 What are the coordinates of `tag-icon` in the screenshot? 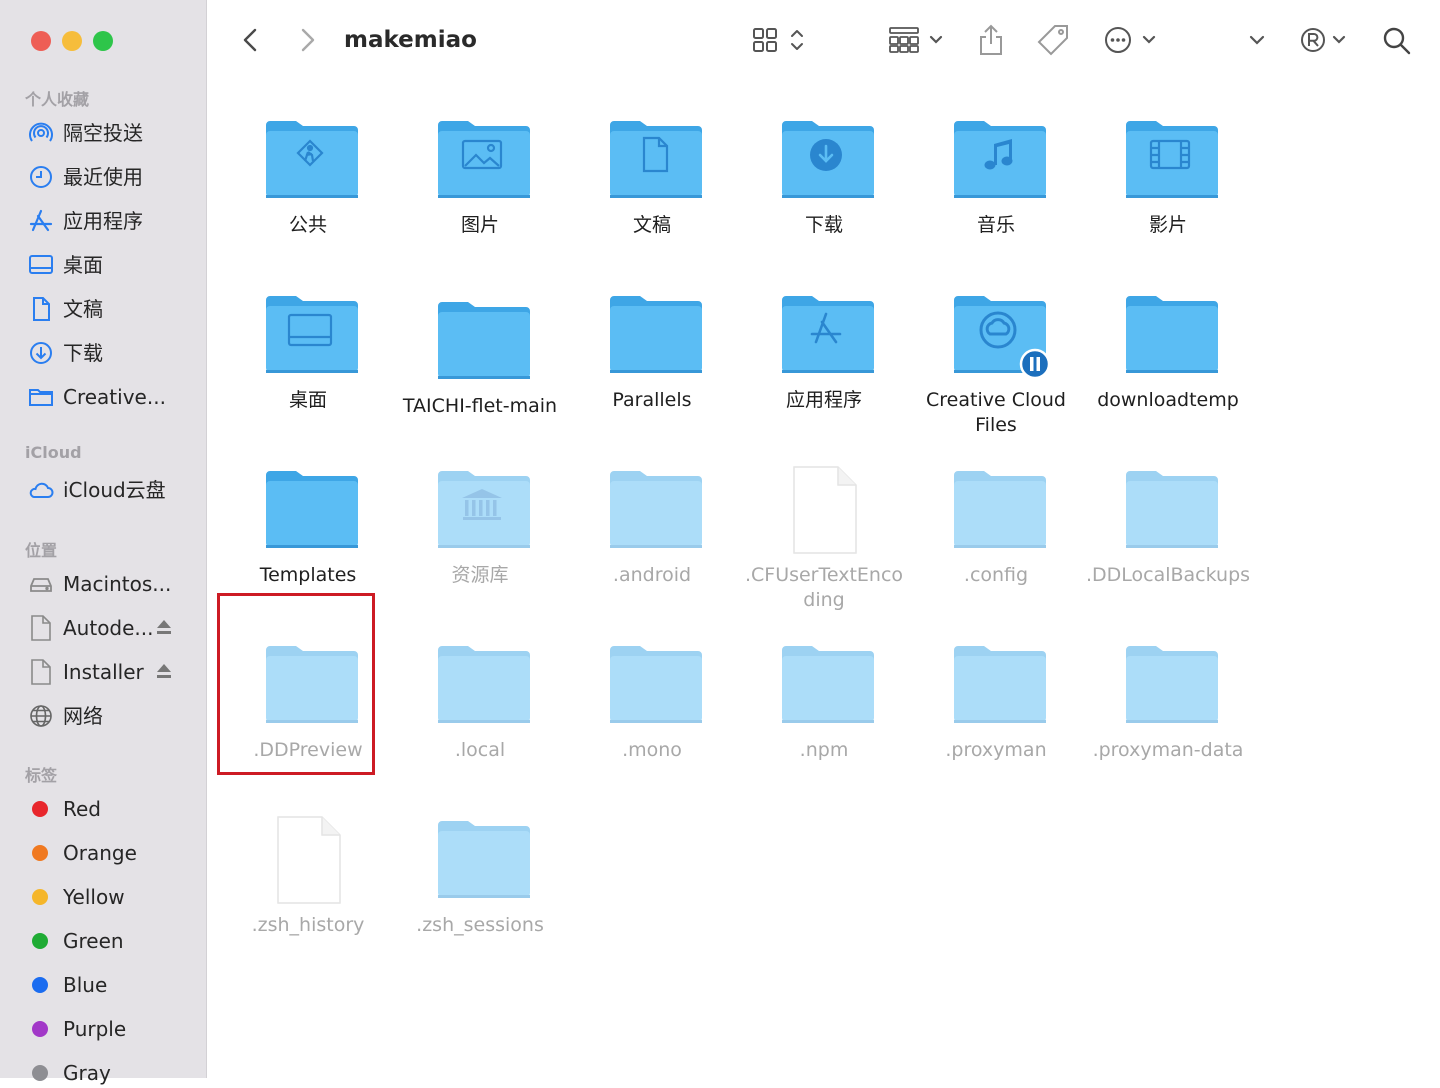 It's located at (1054, 40).